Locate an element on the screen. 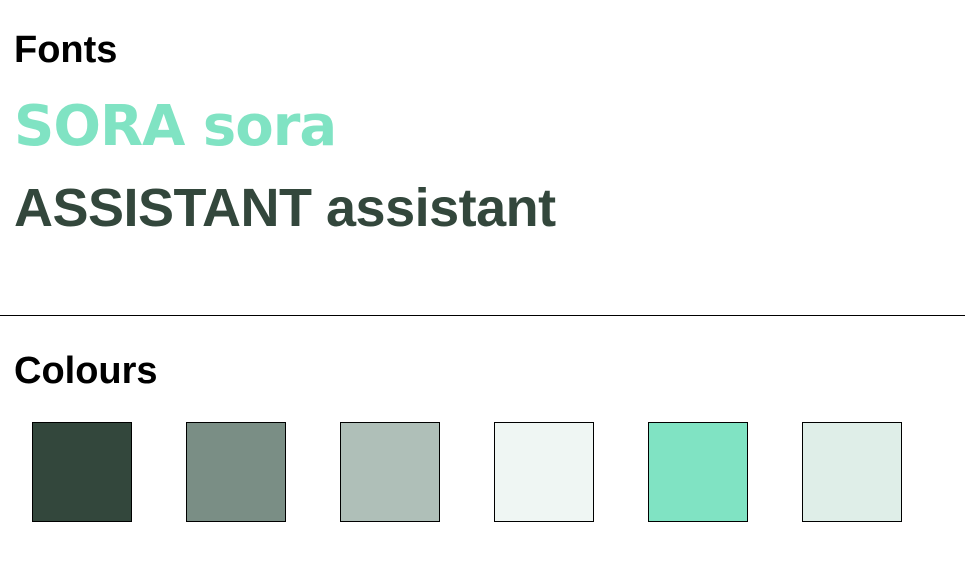  section-divider is located at coordinates (482, 315).